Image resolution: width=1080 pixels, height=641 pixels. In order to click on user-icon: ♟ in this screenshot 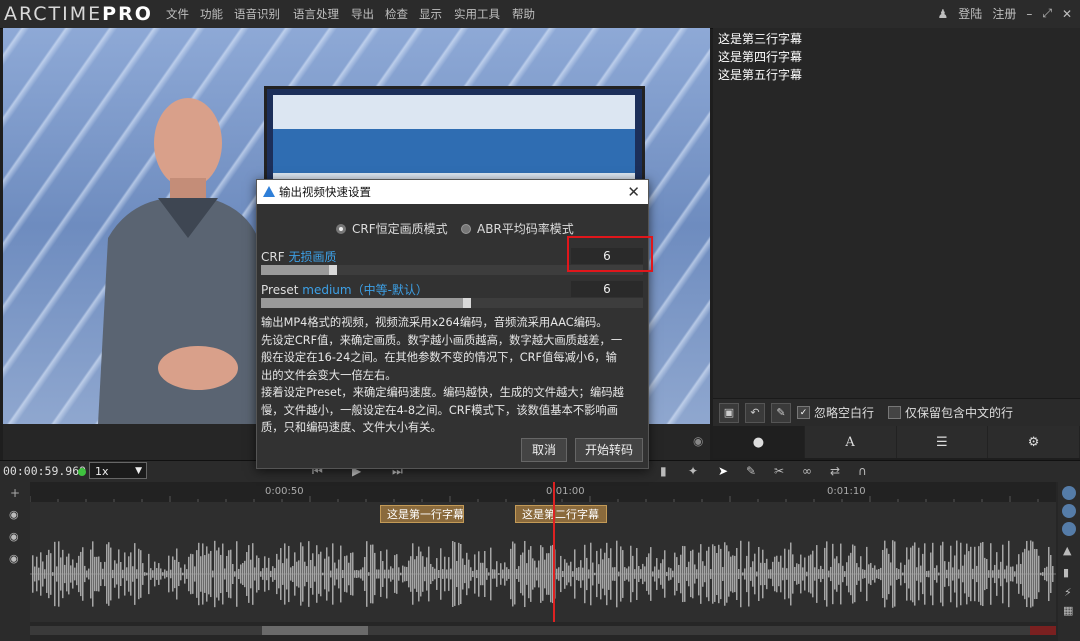, I will do `click(943, 13)`.